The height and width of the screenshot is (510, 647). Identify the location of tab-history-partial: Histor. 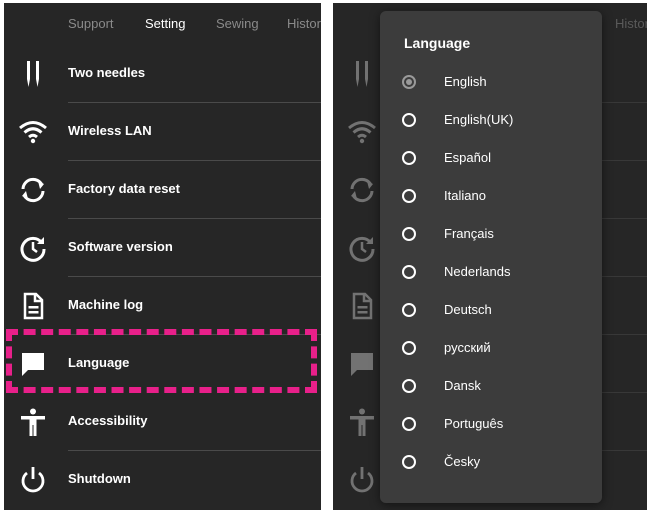
(631, 23).